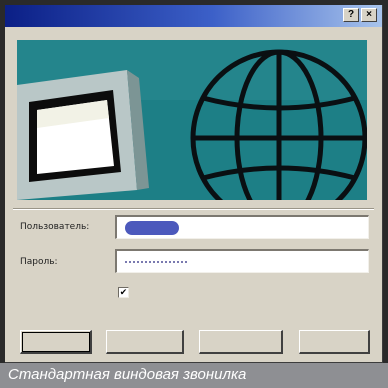 Image resolution: width=388 pixels, height=388 pixels. What do you see at coordinates (242, 227) in the screenshot?
I see `username-field` at bounding box center [242, 227].